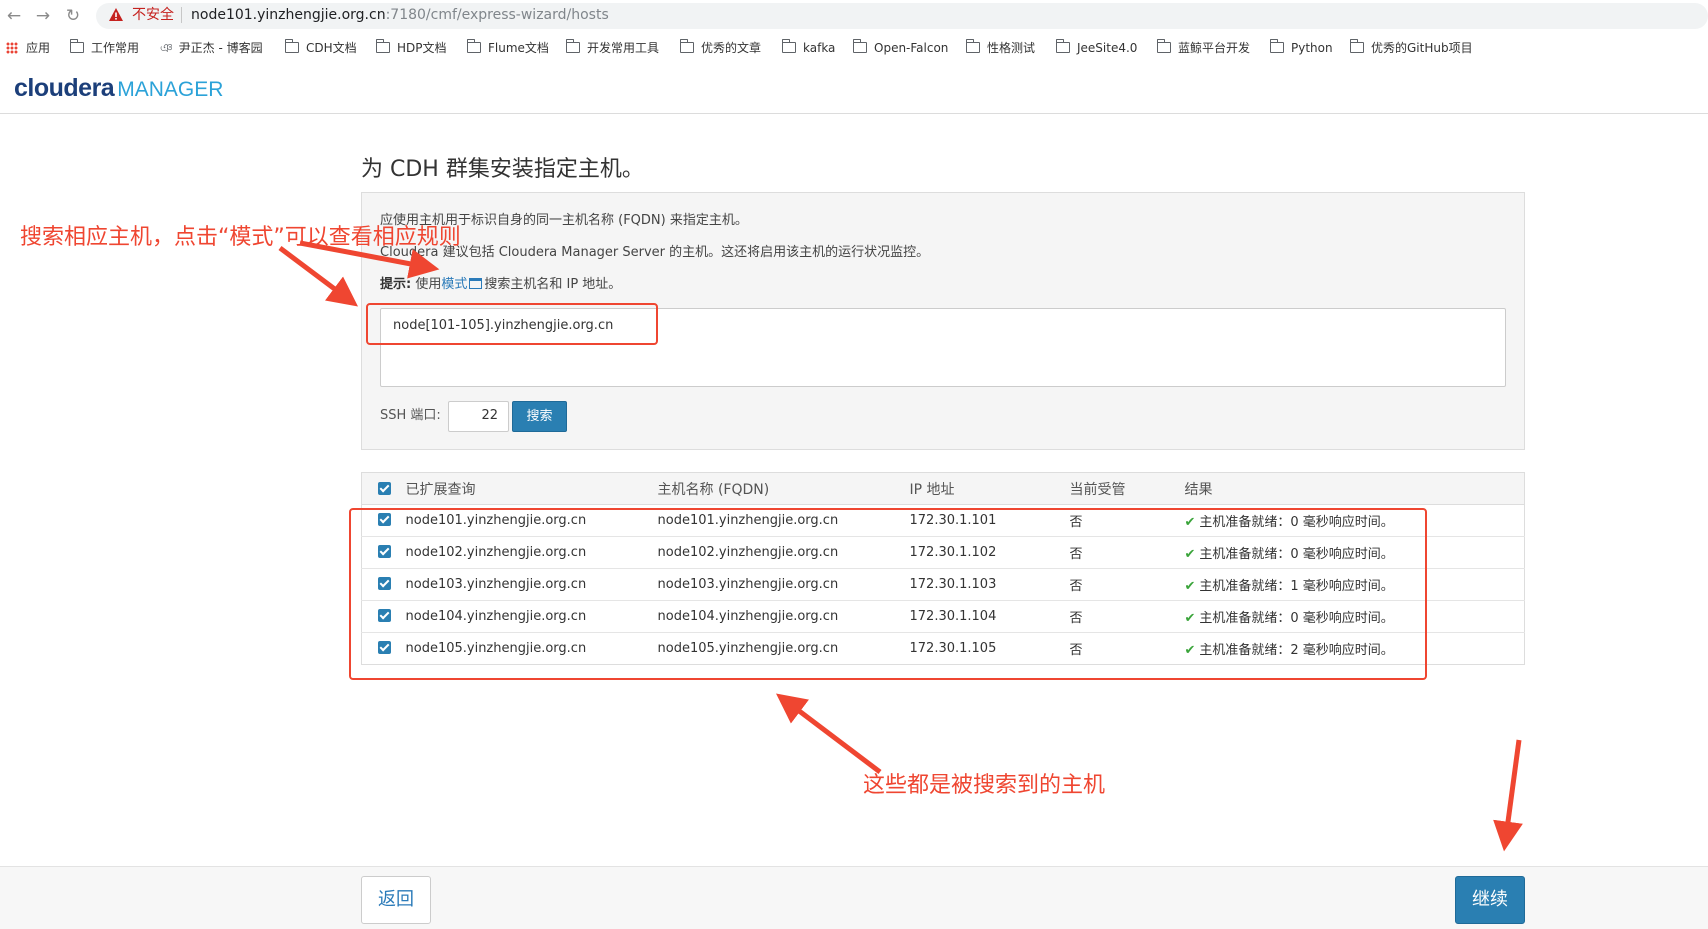 The height and width of the screenshot is (929, 1708). I want to click on select-all-cell, so click(383, 488).